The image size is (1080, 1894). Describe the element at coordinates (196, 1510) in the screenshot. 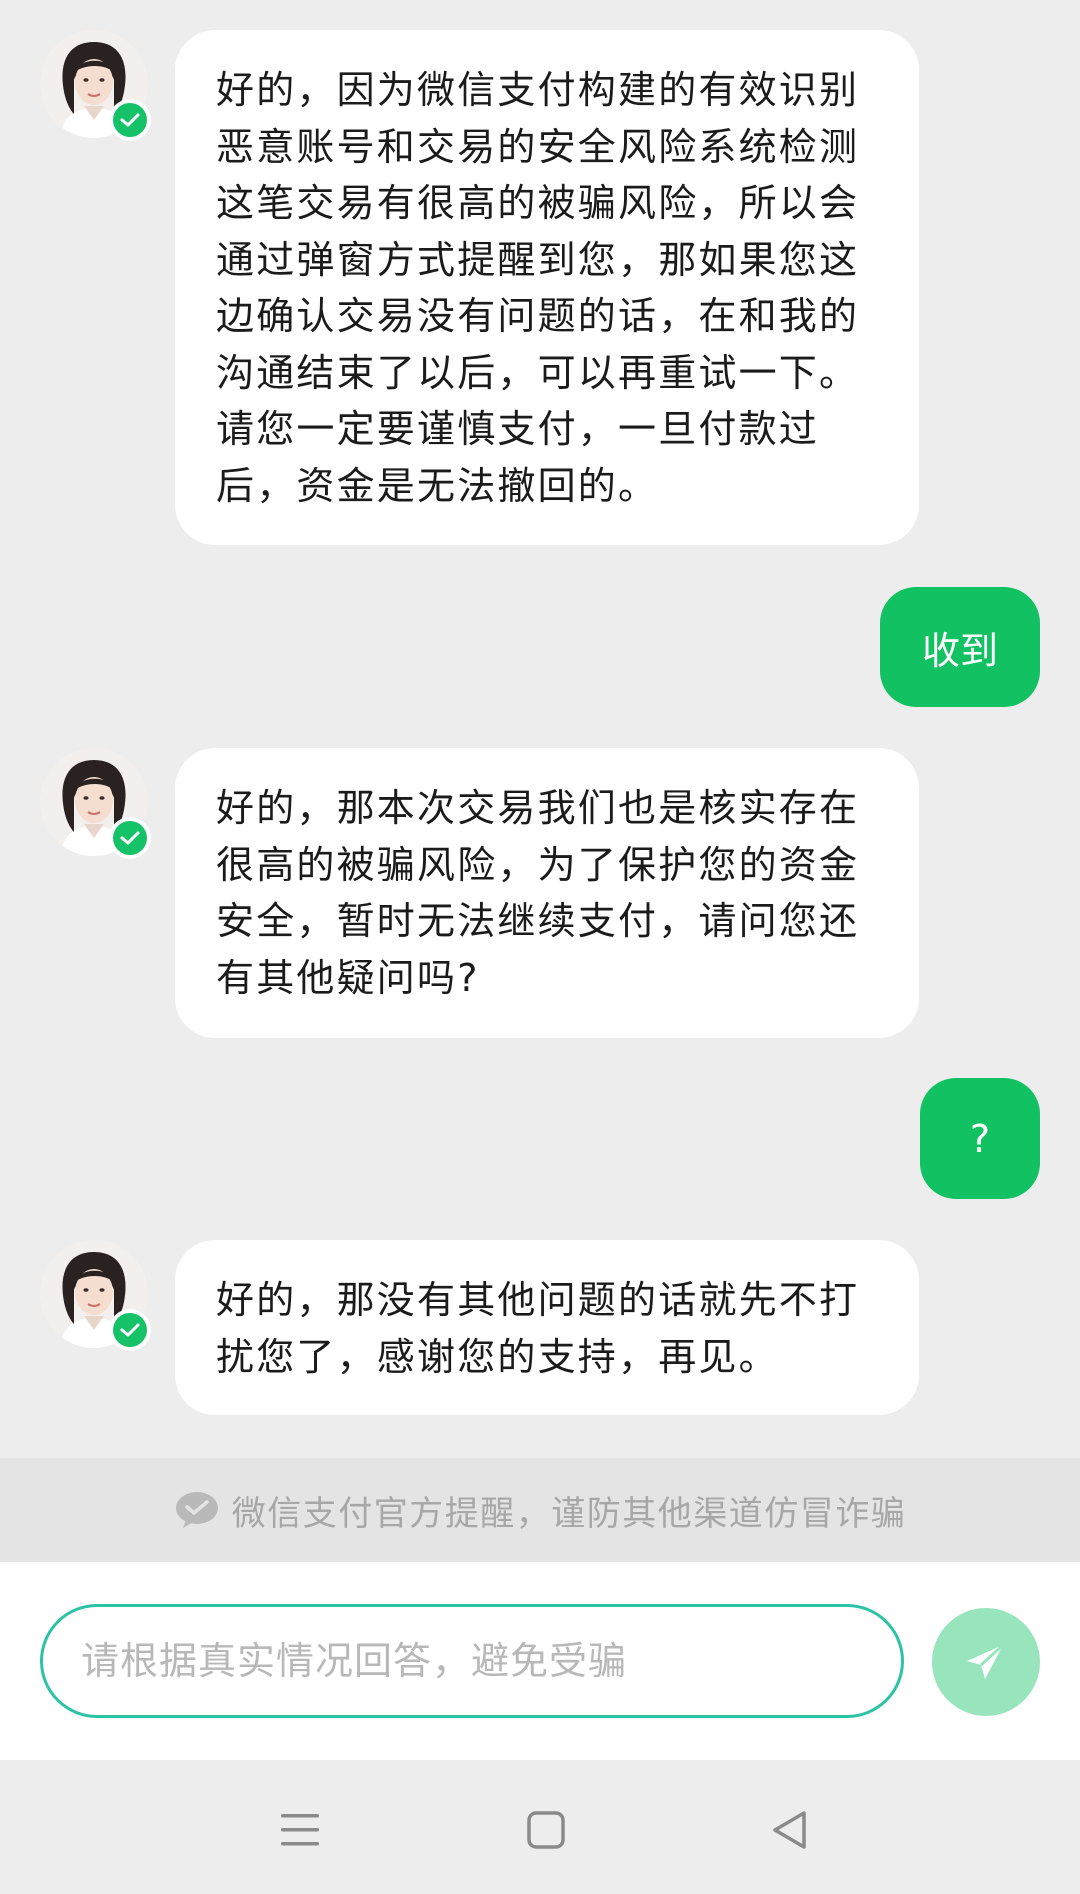

I see `wechat-pay-icon` at that location.